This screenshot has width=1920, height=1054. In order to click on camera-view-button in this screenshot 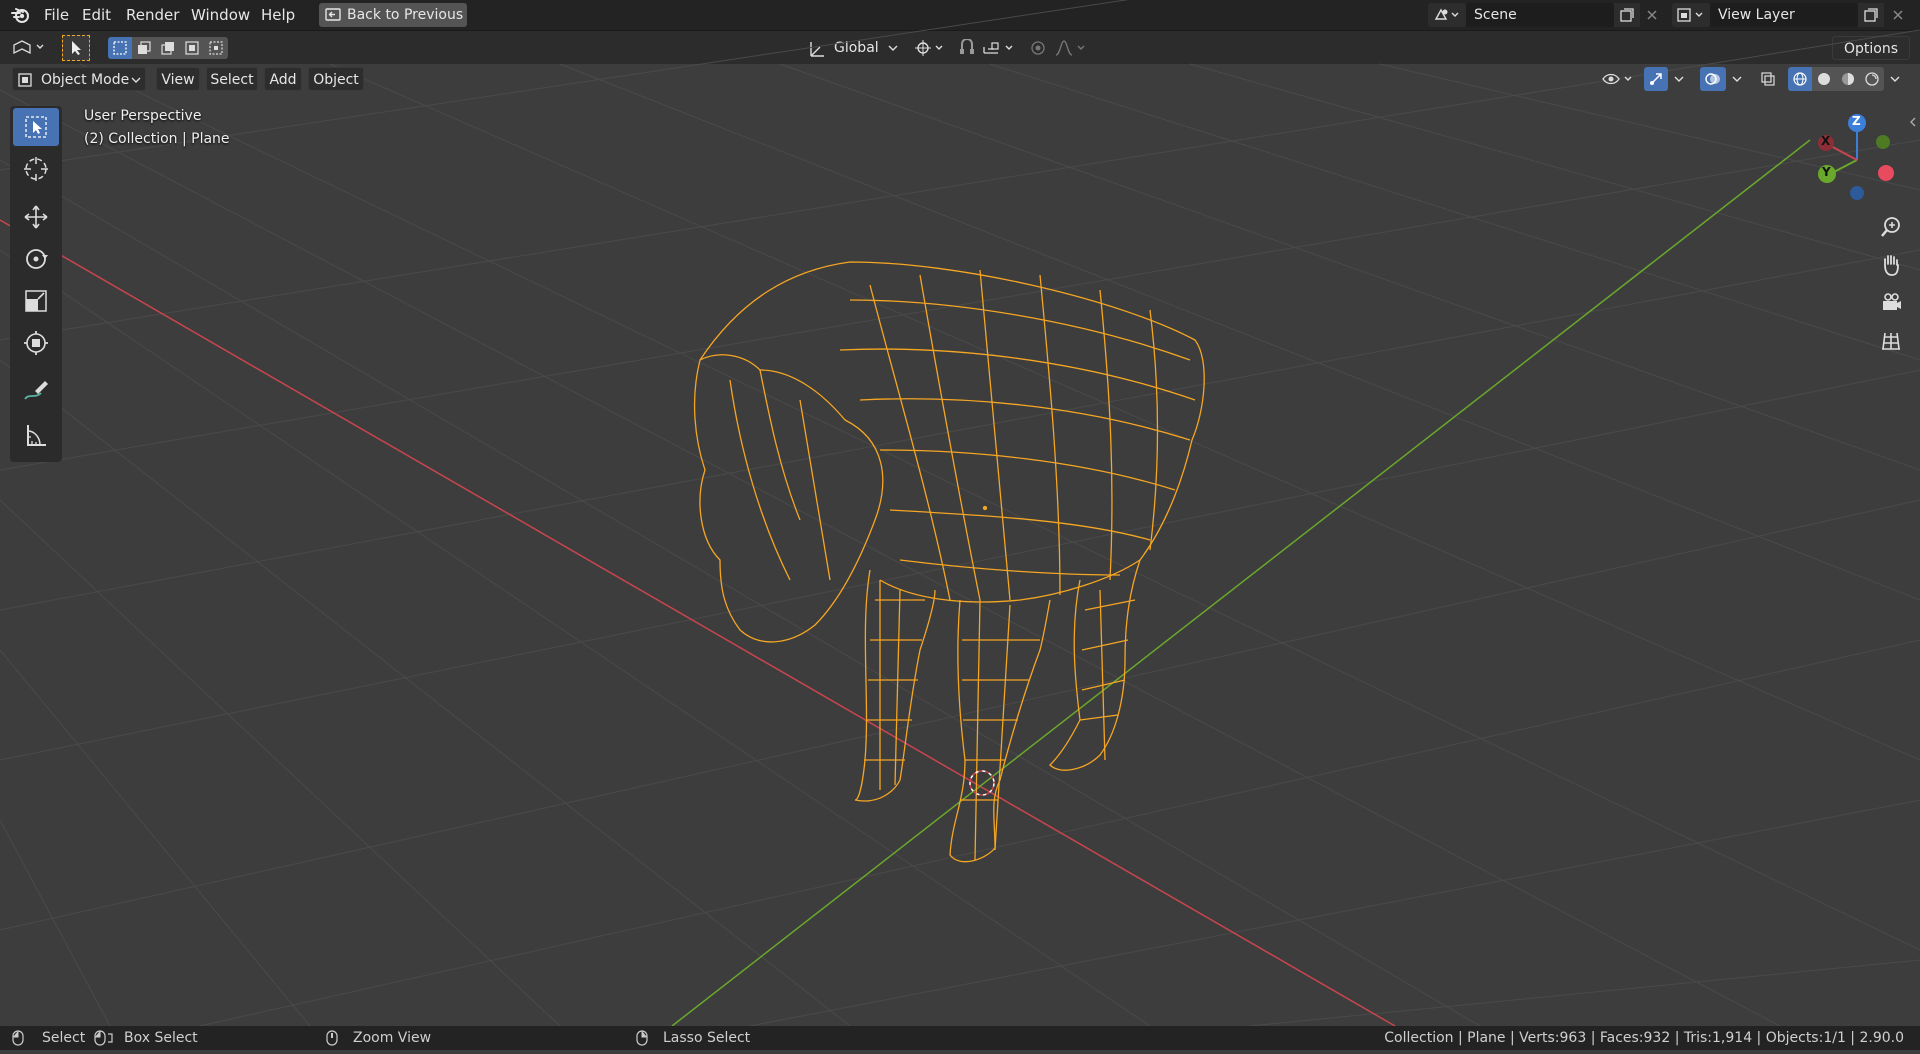, I will do `click(1891, 303)`.